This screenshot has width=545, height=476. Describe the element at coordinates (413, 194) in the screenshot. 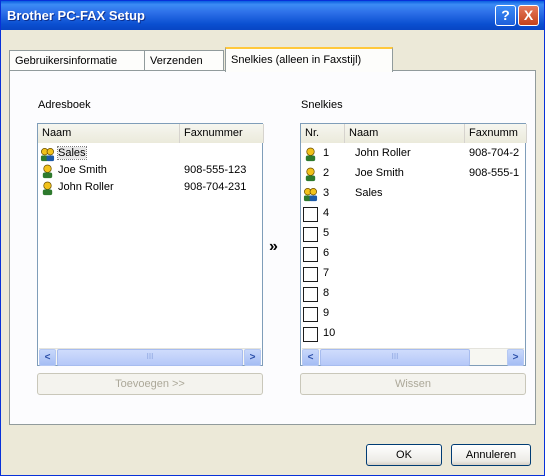

I see `speeddial-row: 3 Sales` at that location.